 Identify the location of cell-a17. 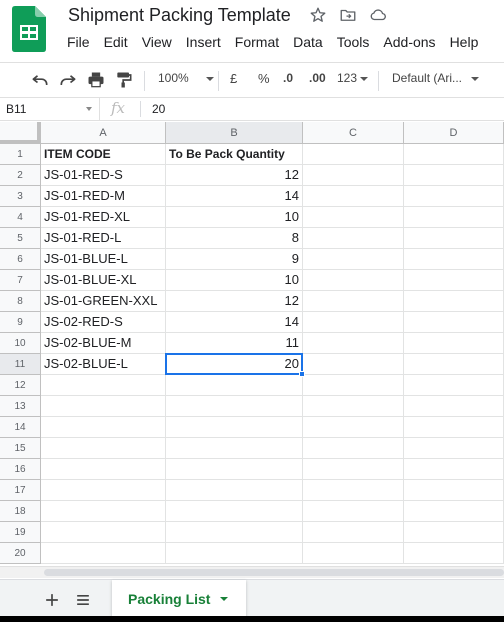
(103, 490).